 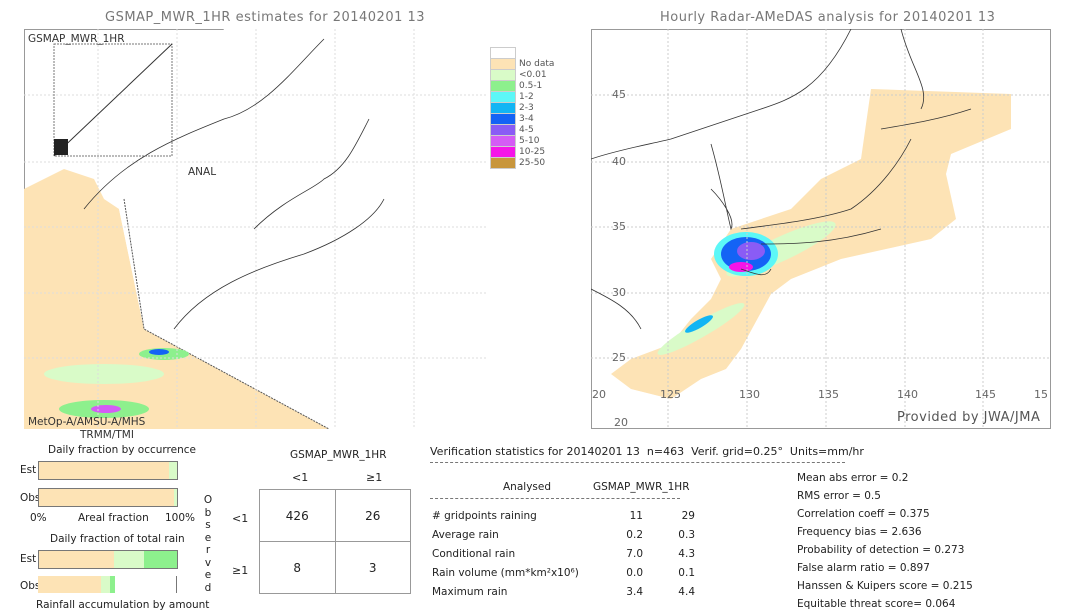 What do you see at coordinates (87, 422) in the screenshot?
I see `satellite-label: MetOp-A/AMSU-A/MHS` at bounding box center [87, 422].